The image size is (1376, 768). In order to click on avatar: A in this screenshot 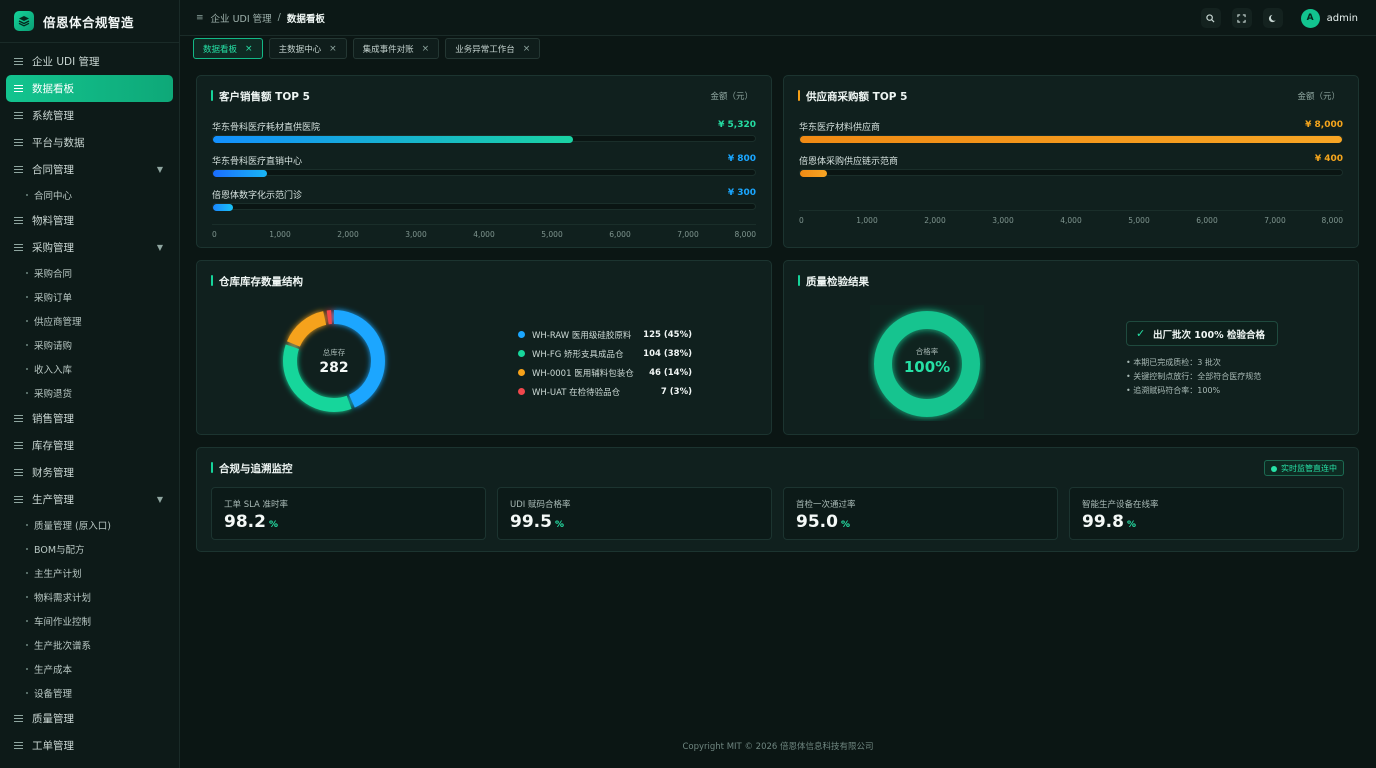, I will do `click(1310, 18)`.